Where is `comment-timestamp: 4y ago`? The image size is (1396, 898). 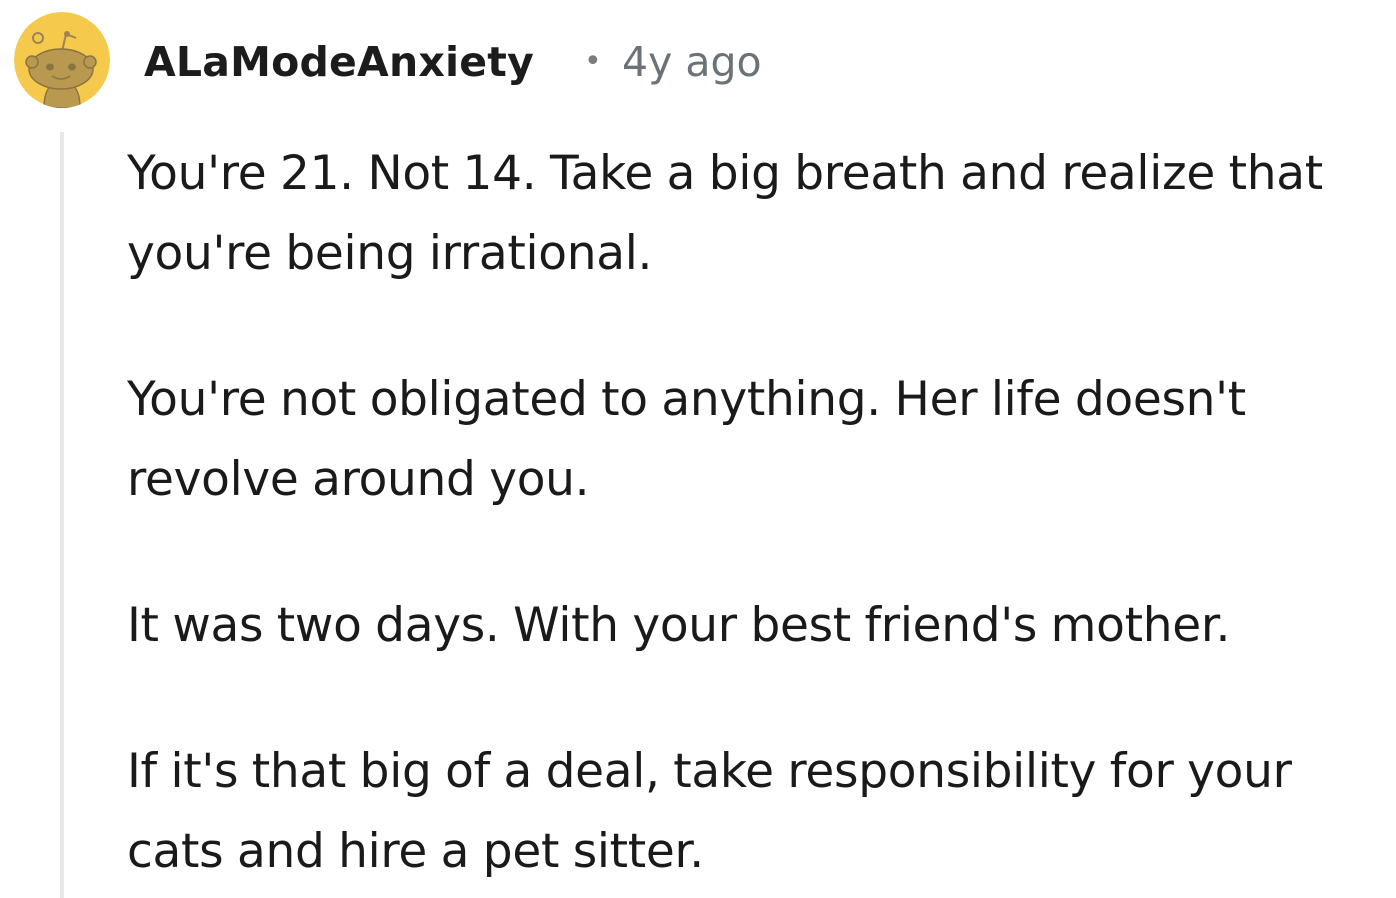 comment-timestamp: 4y ago is located at coordinates (692, 62).